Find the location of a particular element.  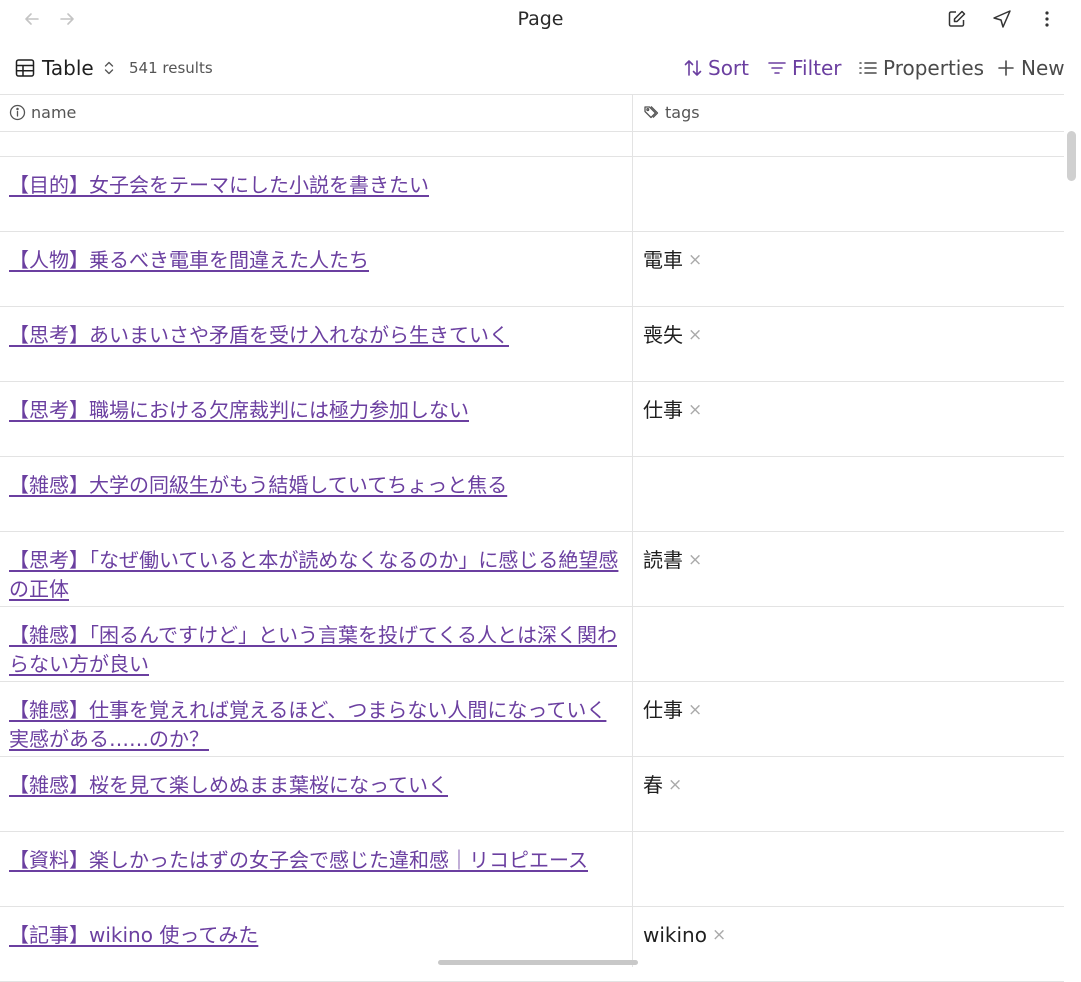

vertical-scrollbar is located at coordinates (1071, 156).